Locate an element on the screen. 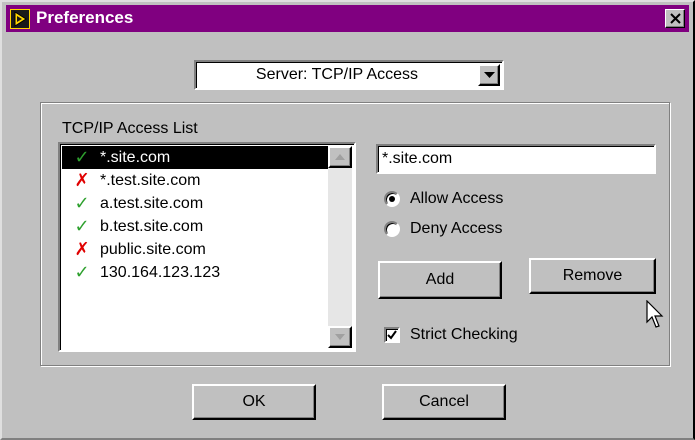 The height and width of the screenshot is (440, 695). list-item-host: b.test.site.com is located at coordinates (152, 226).